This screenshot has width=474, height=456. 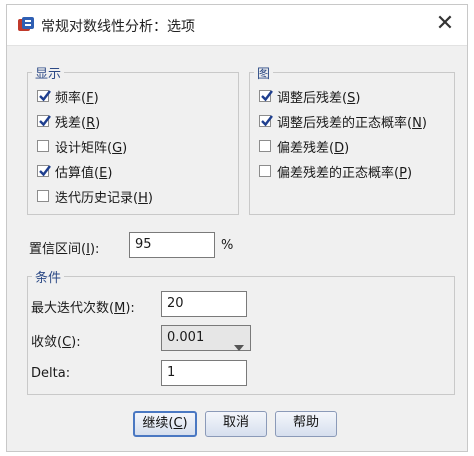 What do you see at coordinates (165, 424) in the screenshot?
I see `continue-button: 继续(C)` at bounding box center [165, 424].